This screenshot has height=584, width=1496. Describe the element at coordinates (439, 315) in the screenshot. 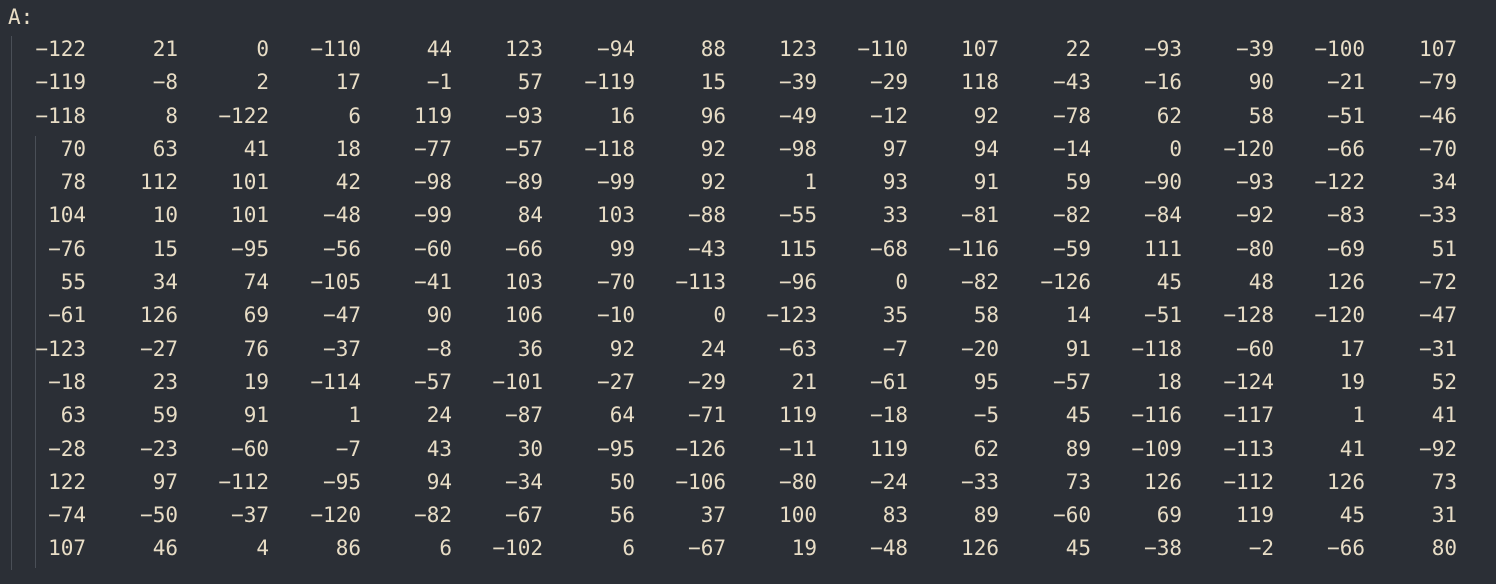

I see `matrix-cell: 90` at that location.